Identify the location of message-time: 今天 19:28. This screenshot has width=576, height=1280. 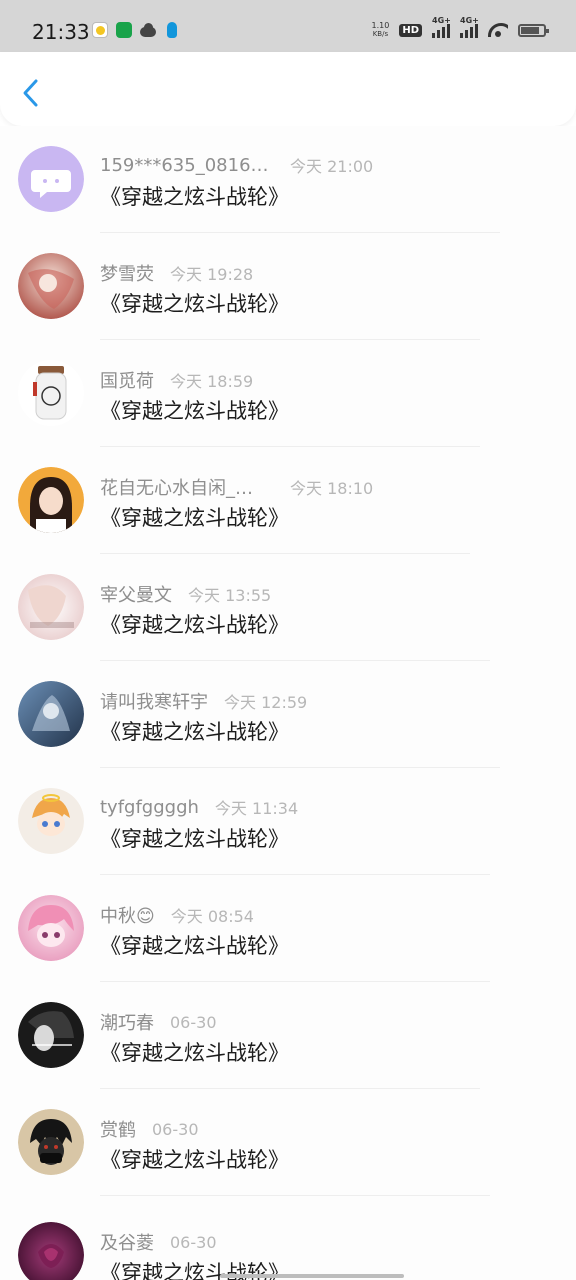
(212, 274).